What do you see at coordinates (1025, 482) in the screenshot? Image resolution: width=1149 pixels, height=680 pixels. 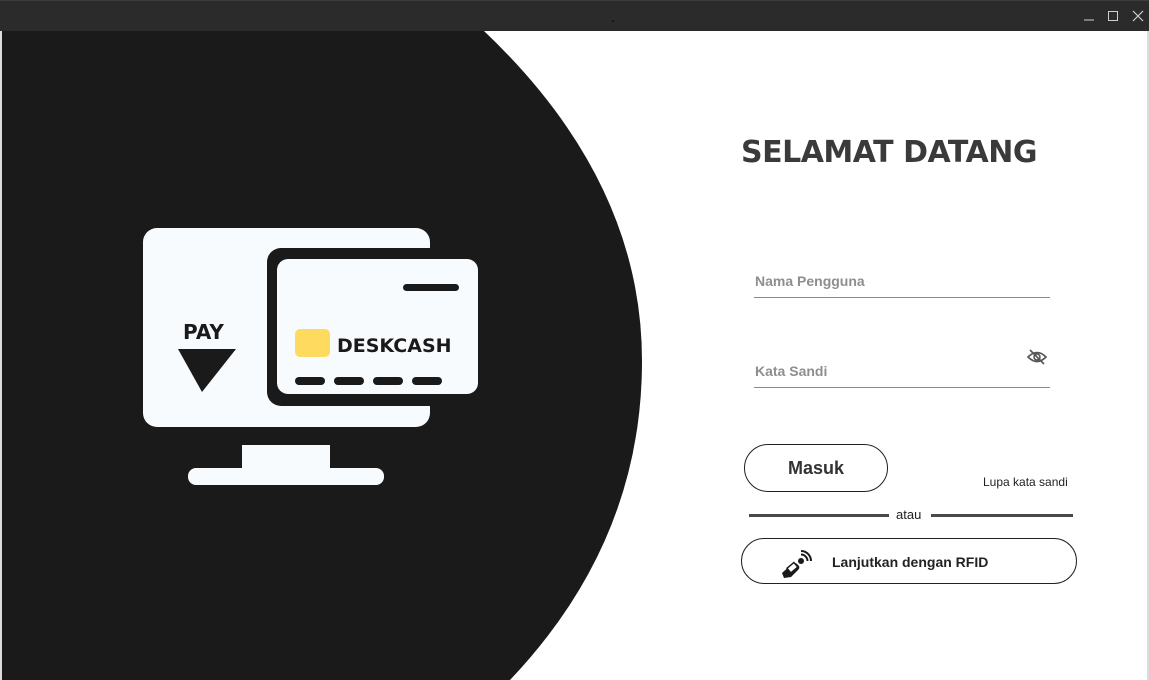 I see `forgot-password-link: Lupa kata sandi` at bounding box center [1025, 482].